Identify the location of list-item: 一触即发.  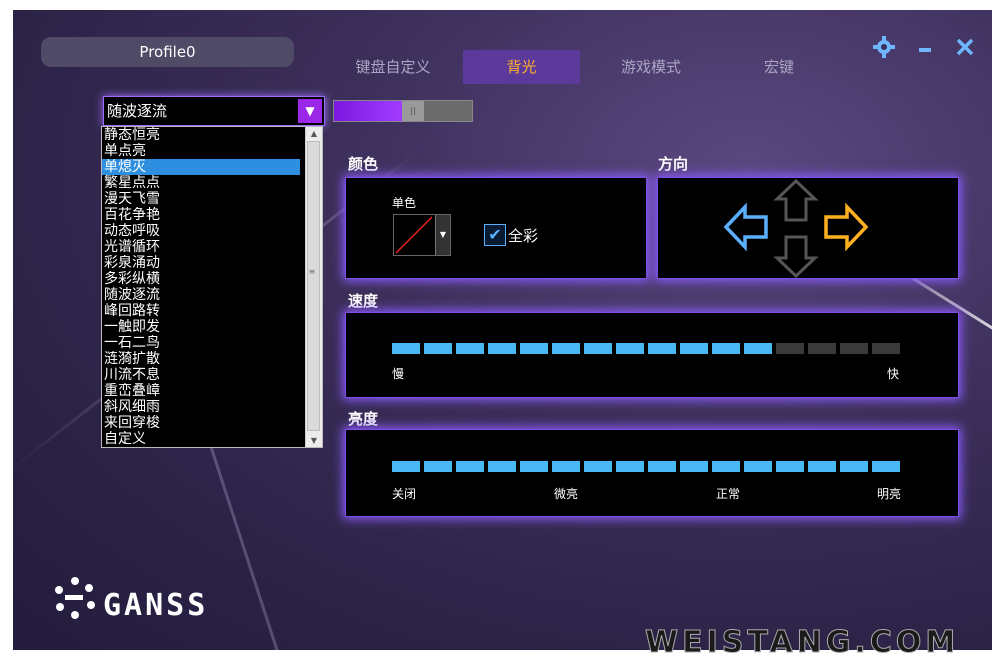
(201, 327).